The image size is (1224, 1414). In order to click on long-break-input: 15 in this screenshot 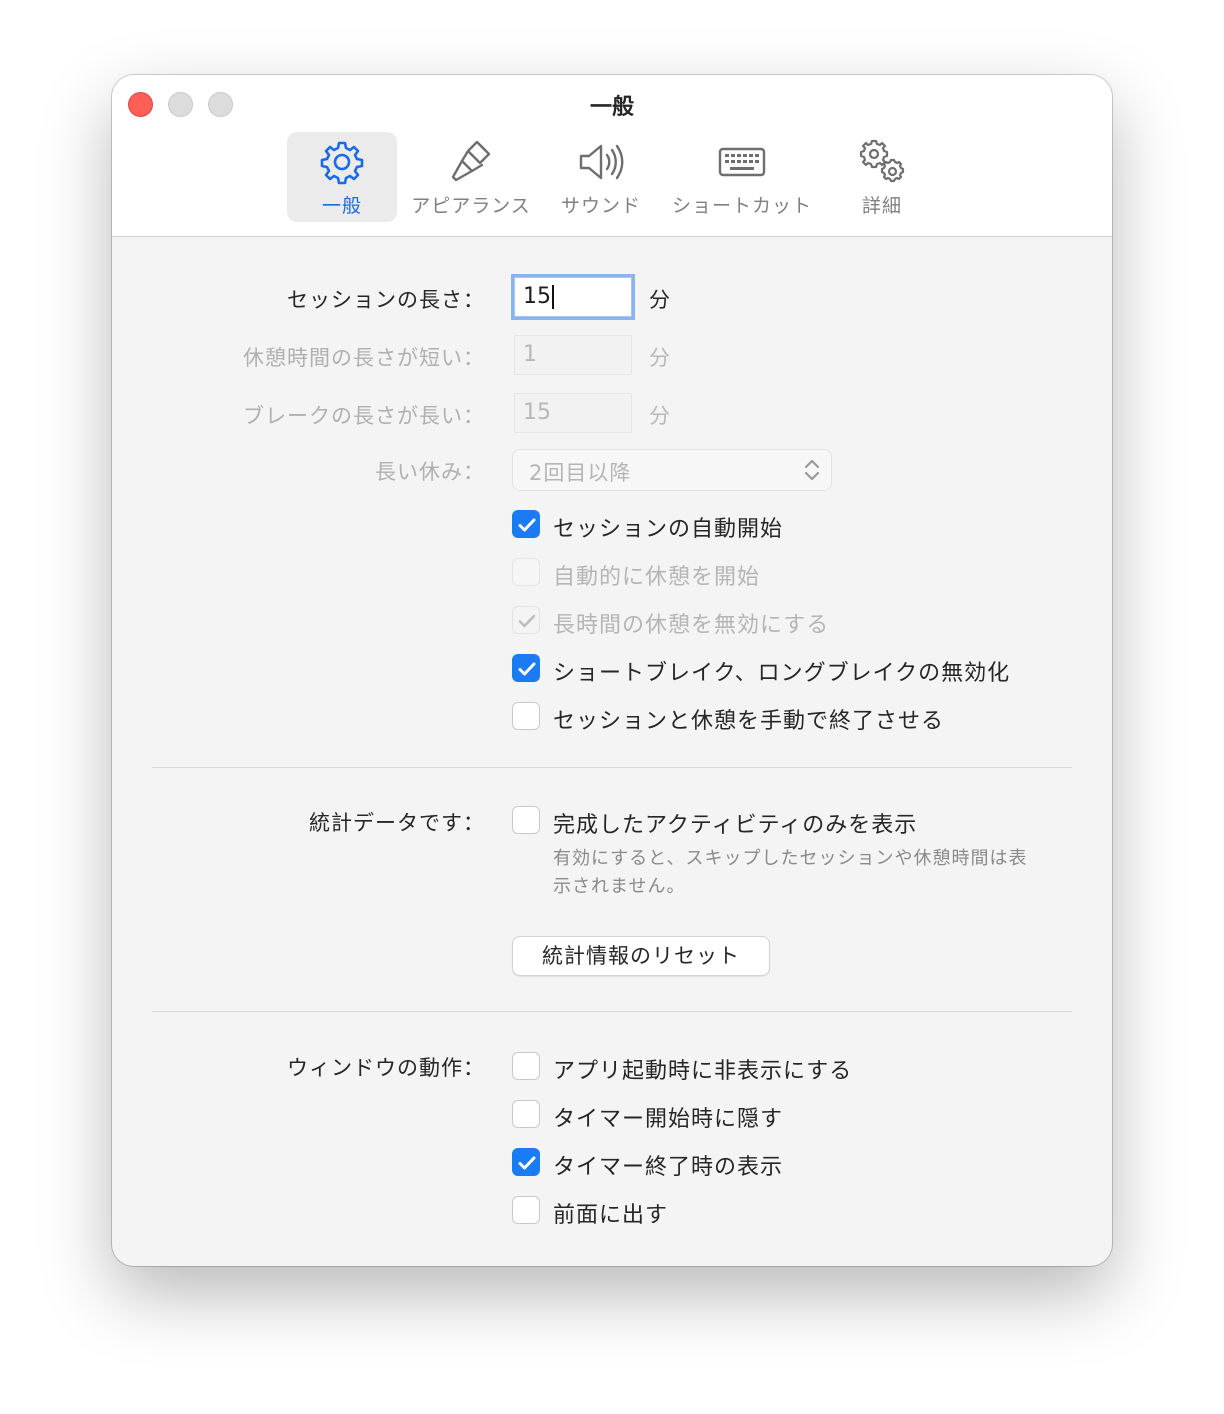, I will do `click(573, 413)`.